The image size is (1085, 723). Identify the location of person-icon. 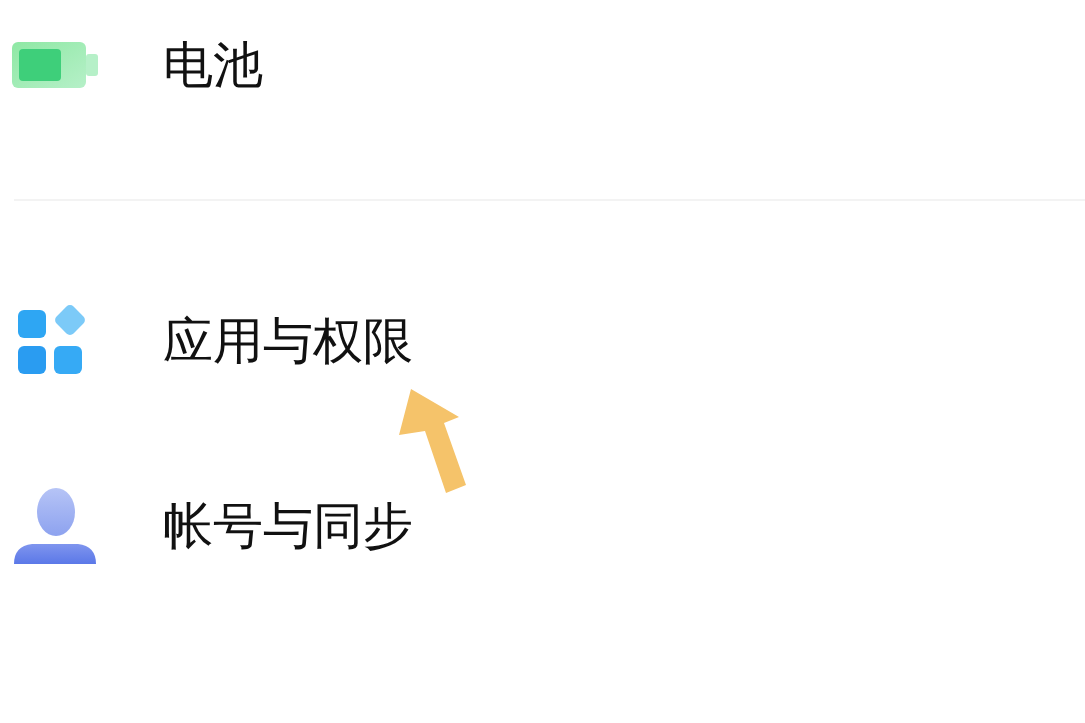
(55, 526).